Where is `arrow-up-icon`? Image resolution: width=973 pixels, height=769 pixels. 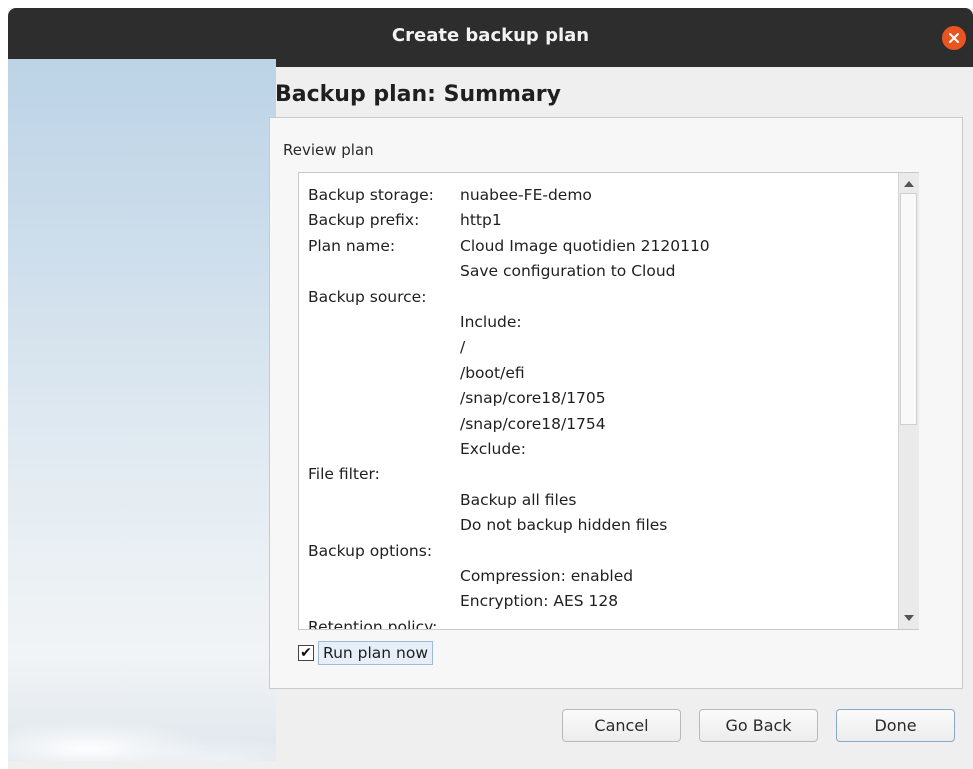
arrow-up-icon is located at coordinates (909, 184).